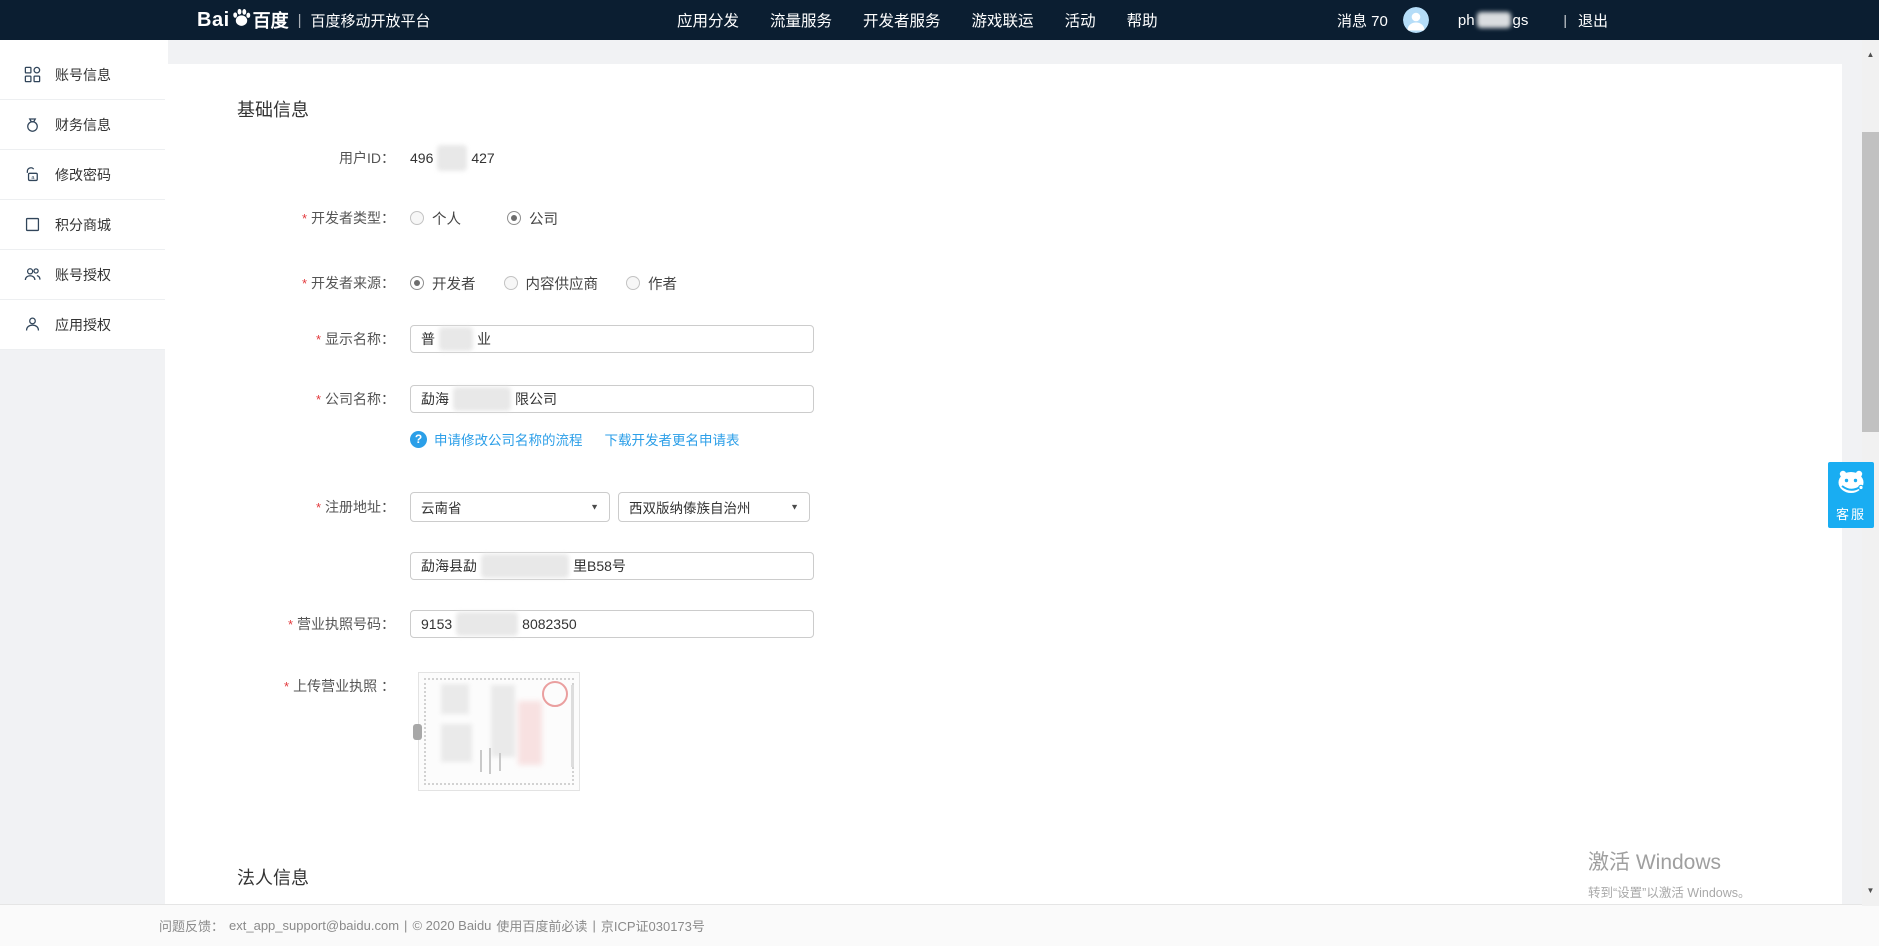 This screenshot has height=946, width=1879. What do you see at coordinates (508, 439) in the screenshot?
I see `modify-company-name-link: 申请修改公司名称的流程` at bounding box center [508, 439].